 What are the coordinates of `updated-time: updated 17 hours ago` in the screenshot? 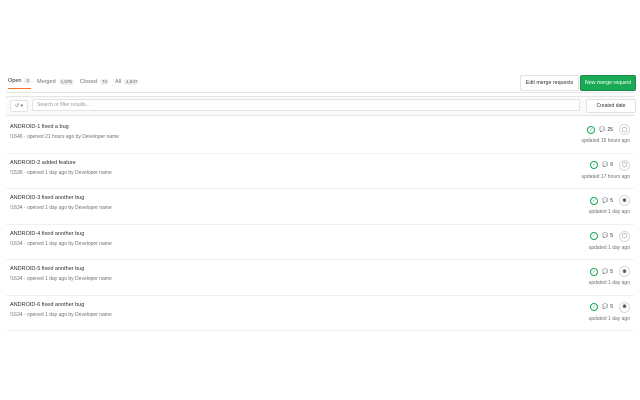 It's located at (605, 176).